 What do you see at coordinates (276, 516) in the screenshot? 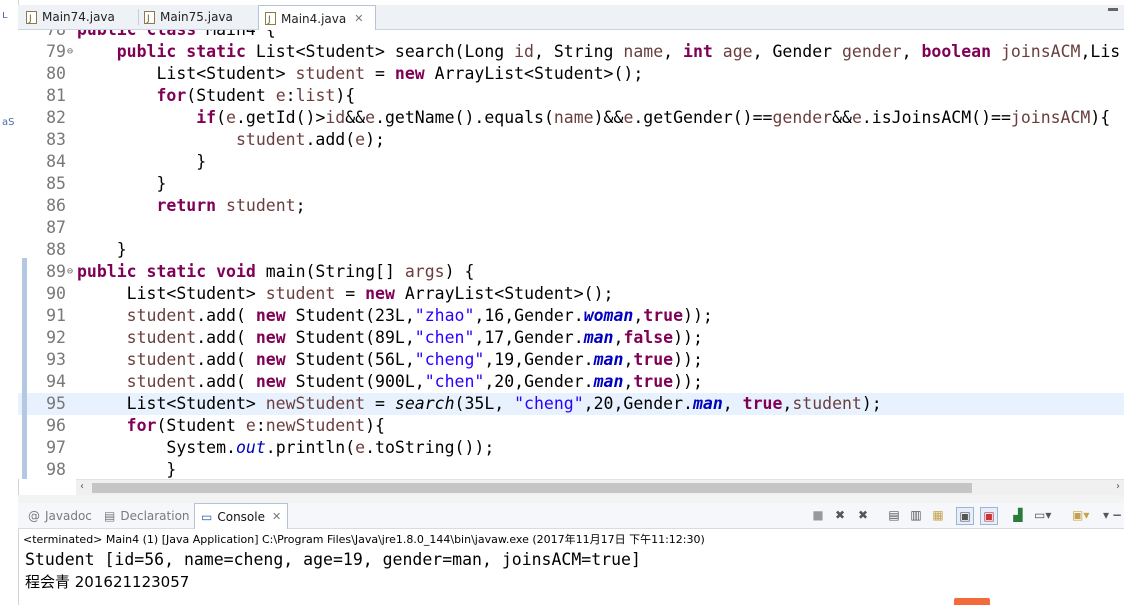
I see `close-view-icon: ✕` at bounding box center [276, 516].